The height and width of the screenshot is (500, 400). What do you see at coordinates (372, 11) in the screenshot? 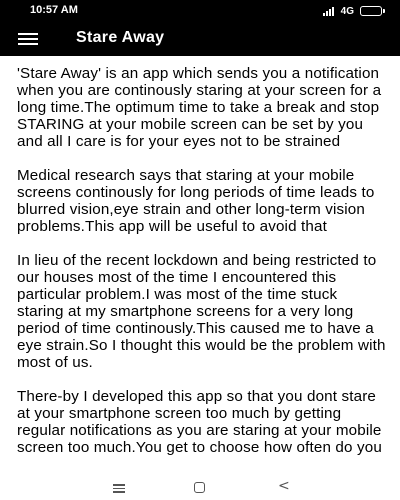
I see `battery-icon` at bounding box center [372, 11].